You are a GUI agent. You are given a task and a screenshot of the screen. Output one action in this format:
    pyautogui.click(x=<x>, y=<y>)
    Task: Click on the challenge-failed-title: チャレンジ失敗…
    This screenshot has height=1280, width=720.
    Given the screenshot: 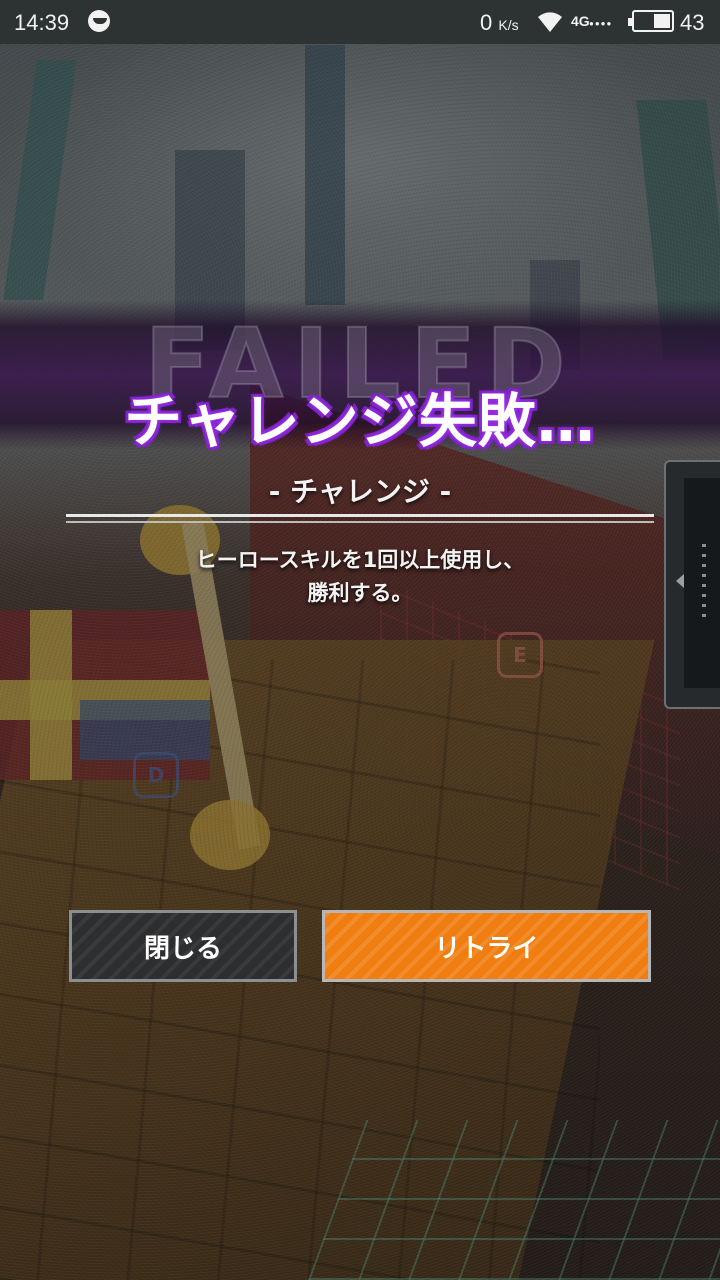 What is the action you would take?
    pyautogui.click(x=360, y=421)
    